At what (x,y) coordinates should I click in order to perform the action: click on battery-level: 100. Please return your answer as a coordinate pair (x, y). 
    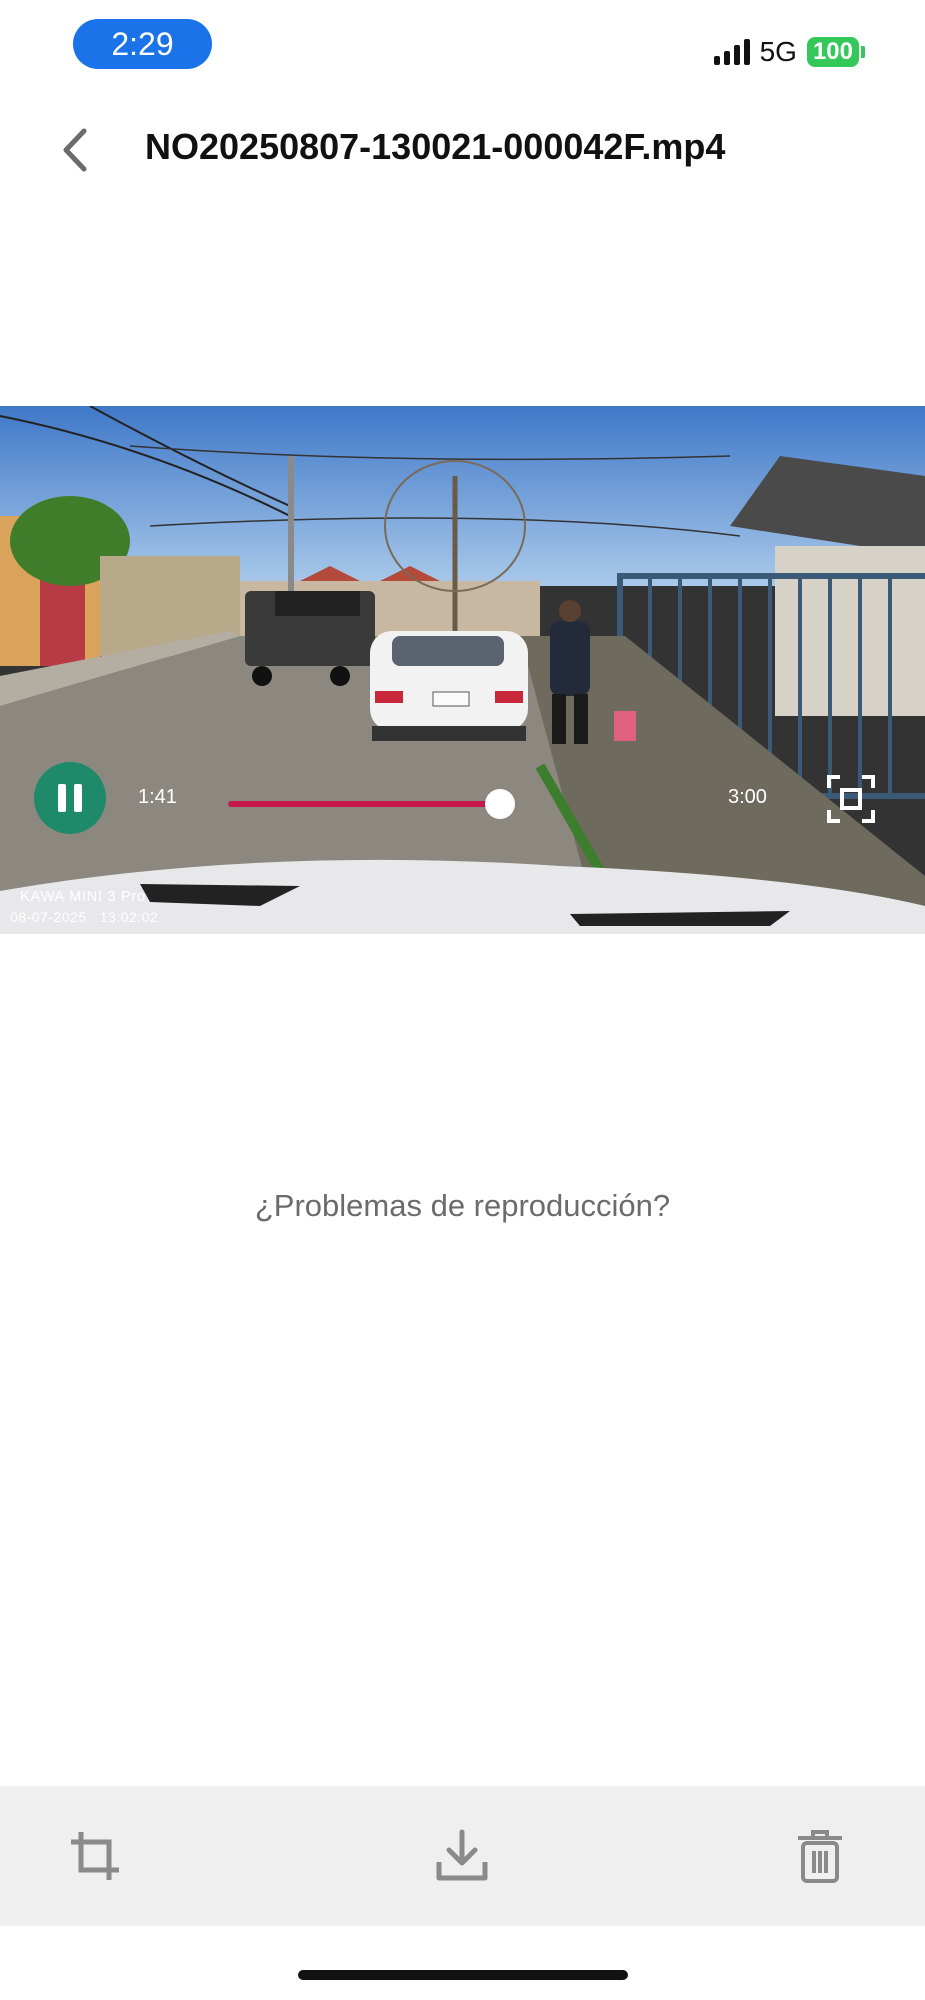
    Looking at the image, I should click on (832, 52).